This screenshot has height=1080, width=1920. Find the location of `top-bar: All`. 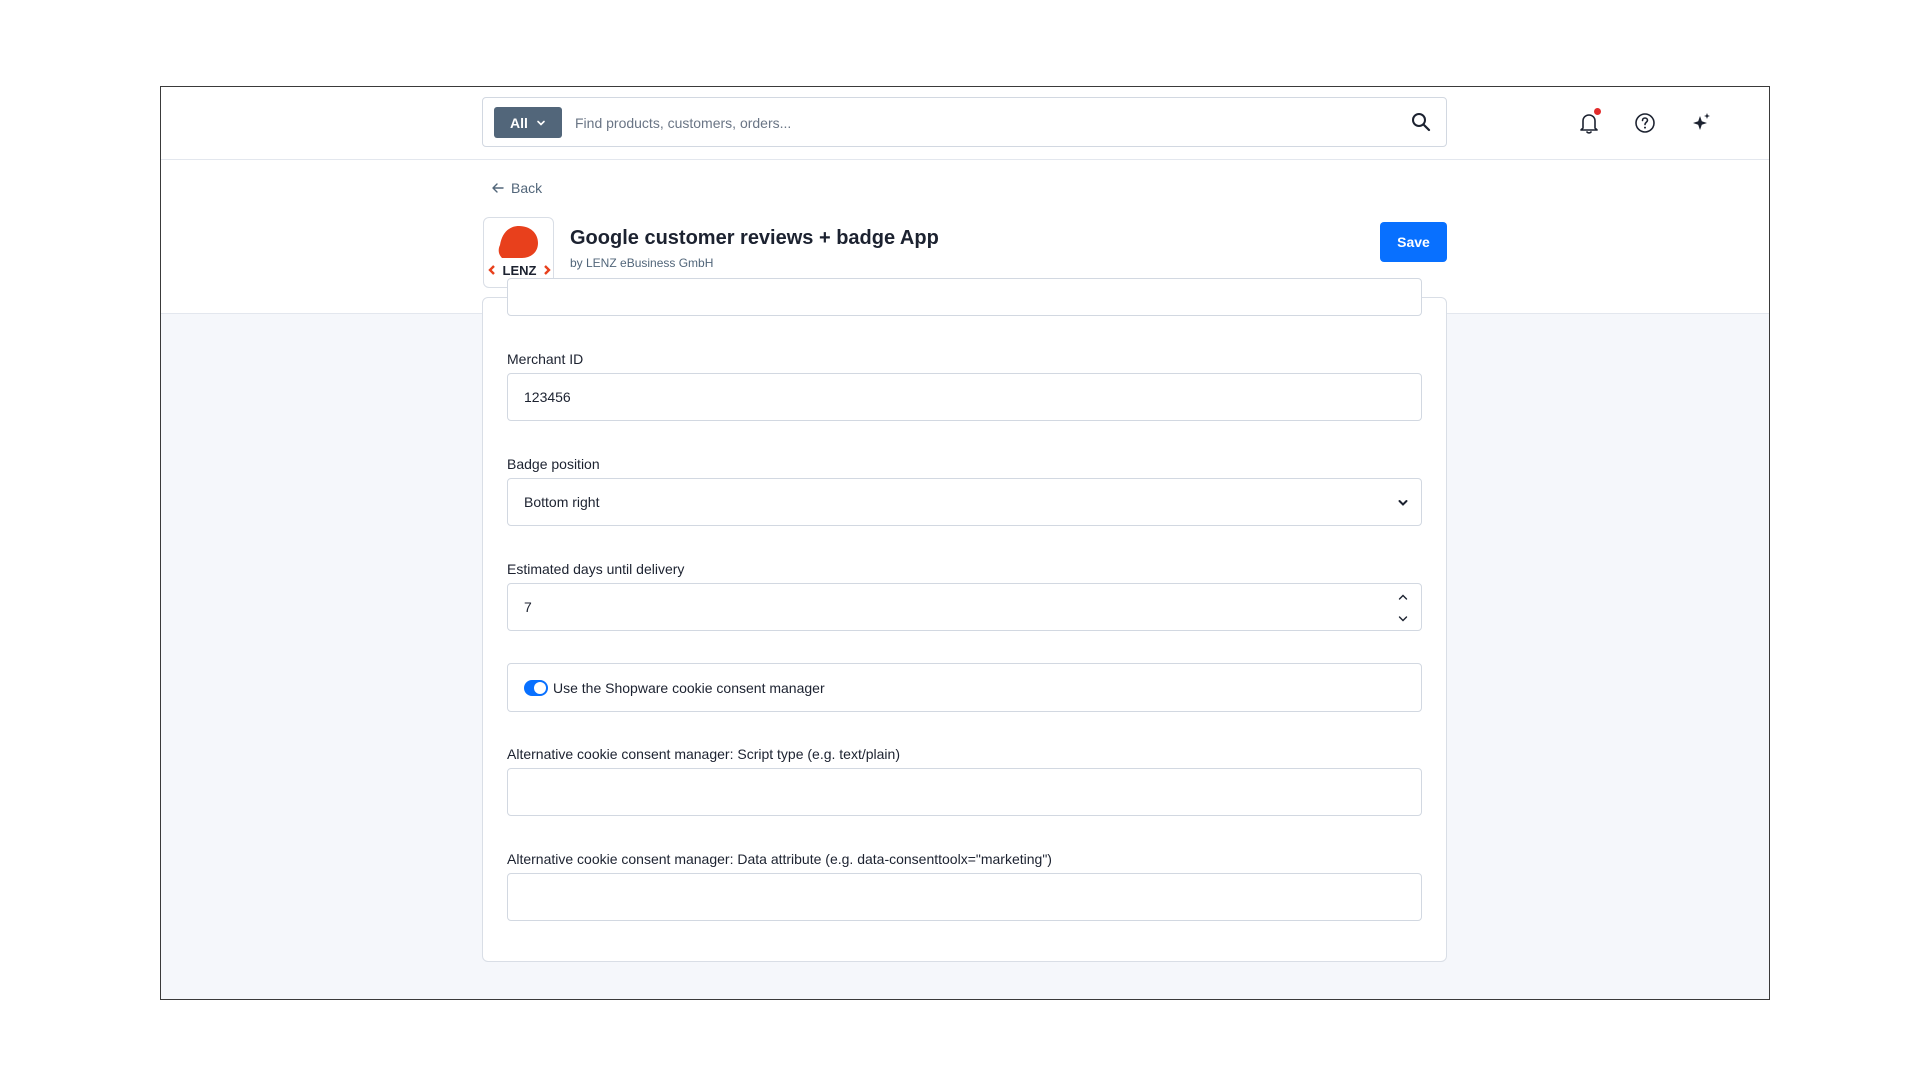

top-bar: All is located at coordinates (965, 123).